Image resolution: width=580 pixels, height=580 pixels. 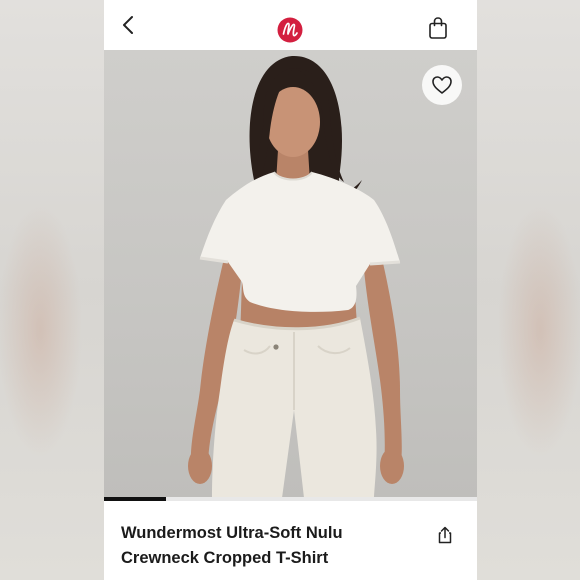 What do you see at coordinates (135, 499) in the screenshot?
I see `carousel-progress-indicator` at bounding box center [135, 499].